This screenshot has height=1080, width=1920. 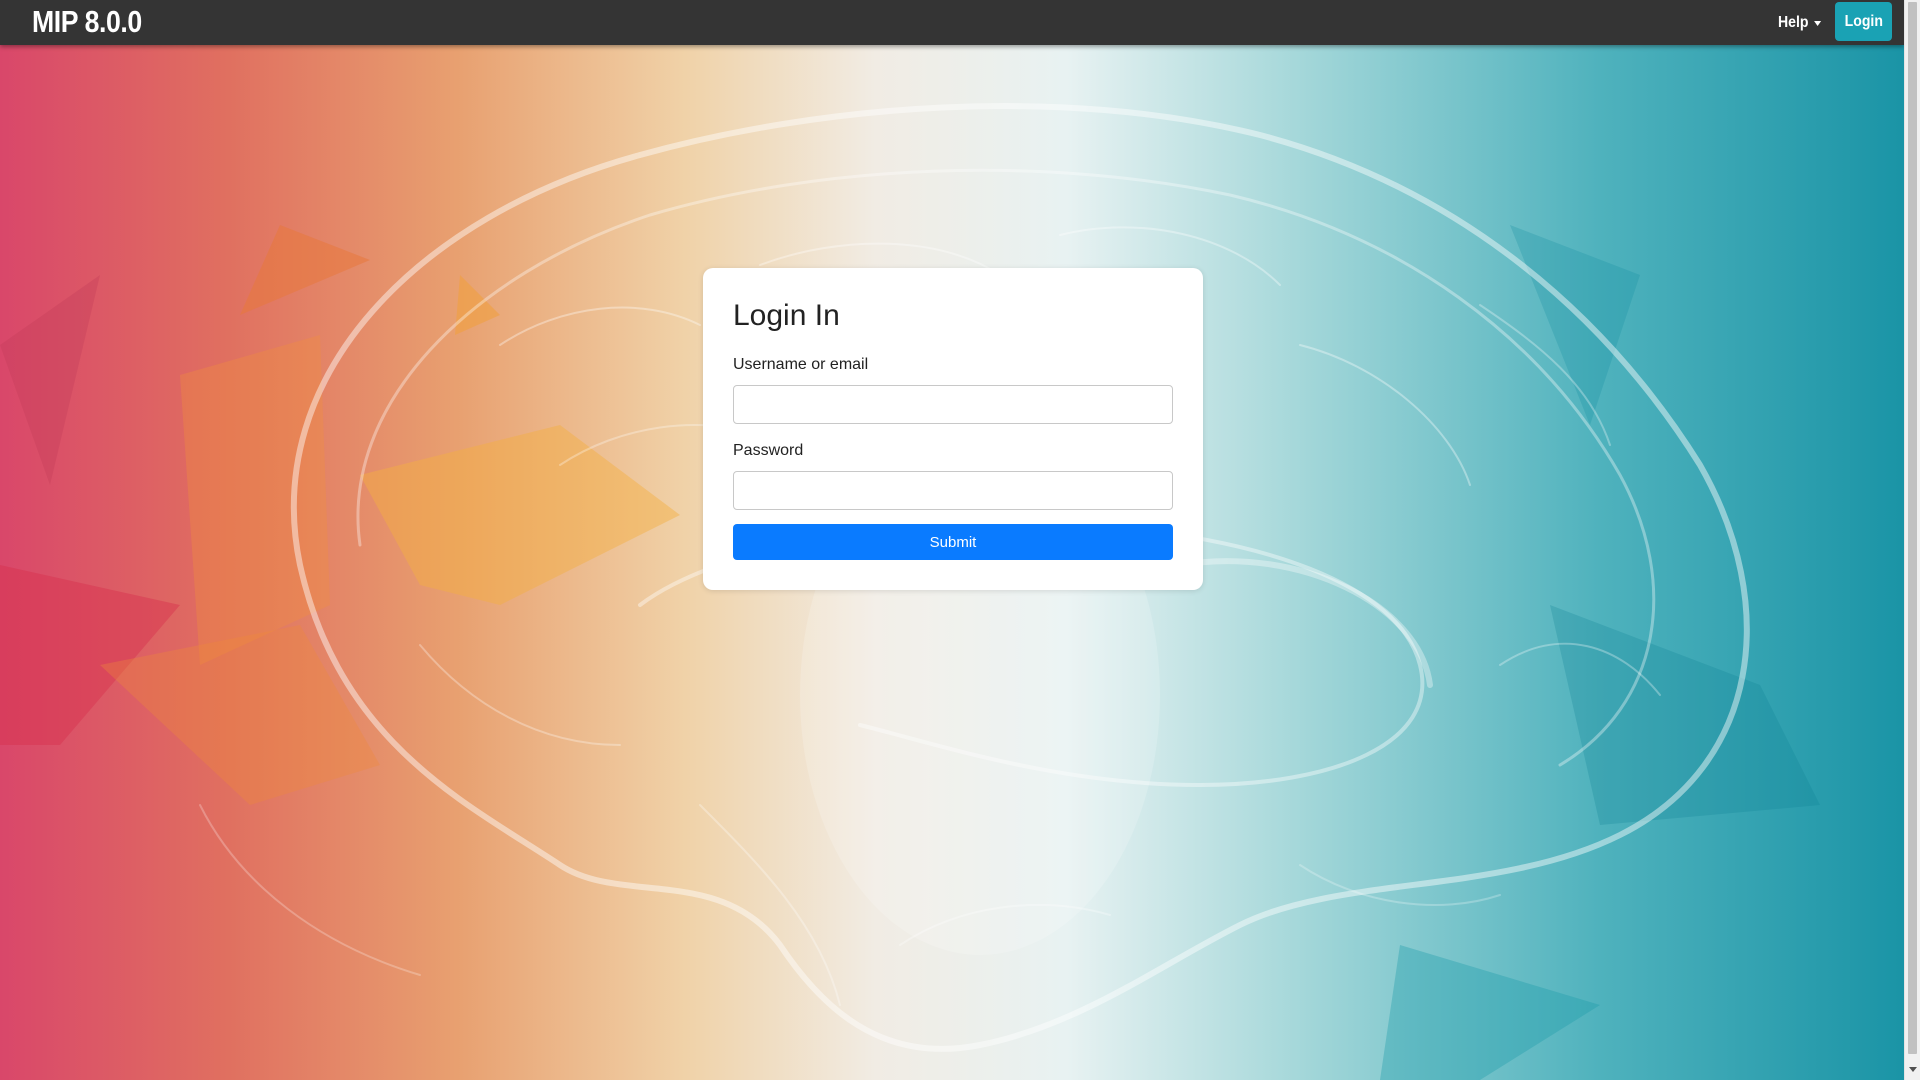 I want to click on arrow-down-icon, so click(x=1913, y=1069).